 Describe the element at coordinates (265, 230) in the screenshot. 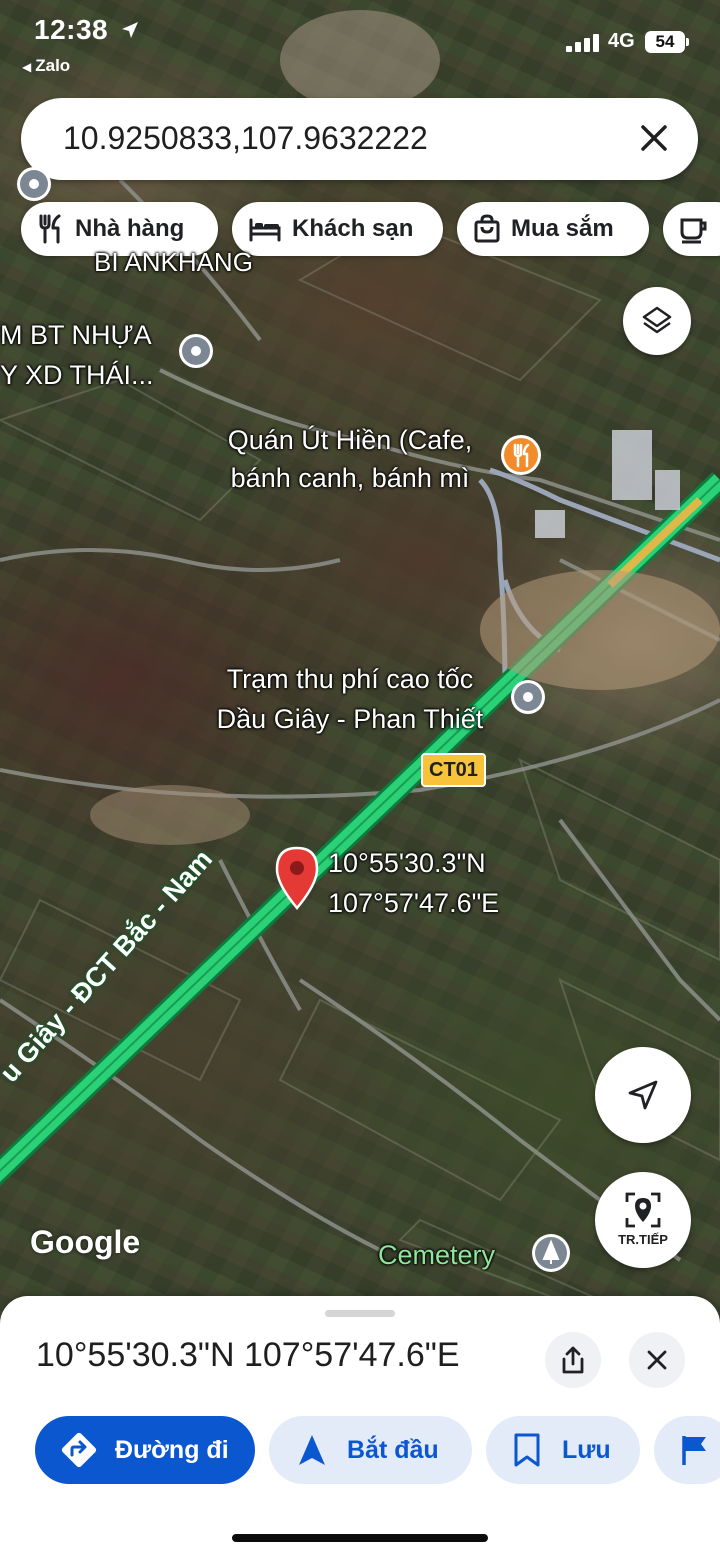

I see `bed-icon` at that location.